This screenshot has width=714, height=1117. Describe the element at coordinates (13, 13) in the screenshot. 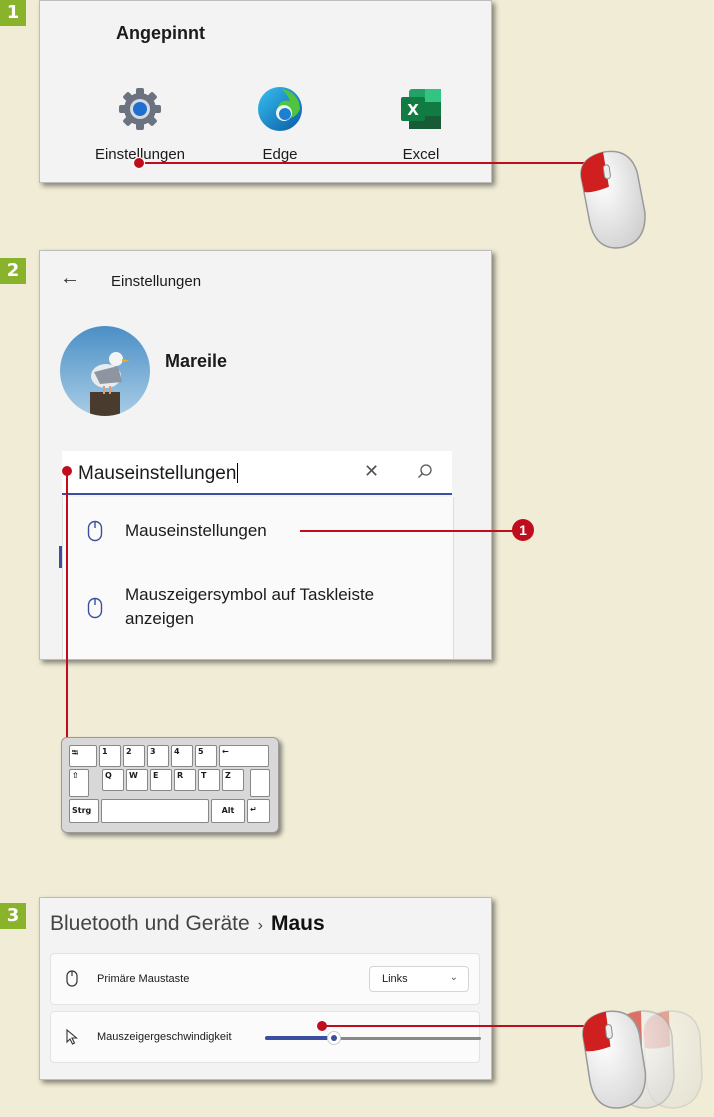

I see `step-badge-1: 1` at that location.